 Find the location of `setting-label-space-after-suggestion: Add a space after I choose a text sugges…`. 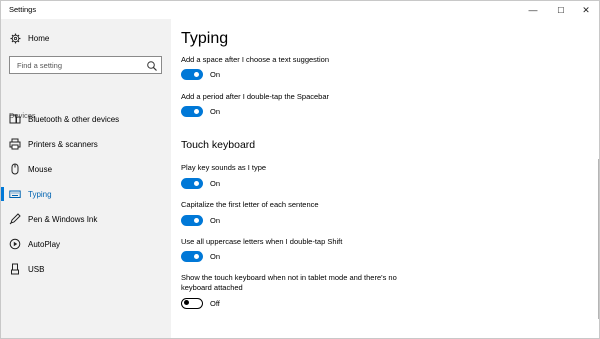

setting-label-space-after-suggestion: Add a space after I choose a text sugges… is located at coordinates (255, 59).